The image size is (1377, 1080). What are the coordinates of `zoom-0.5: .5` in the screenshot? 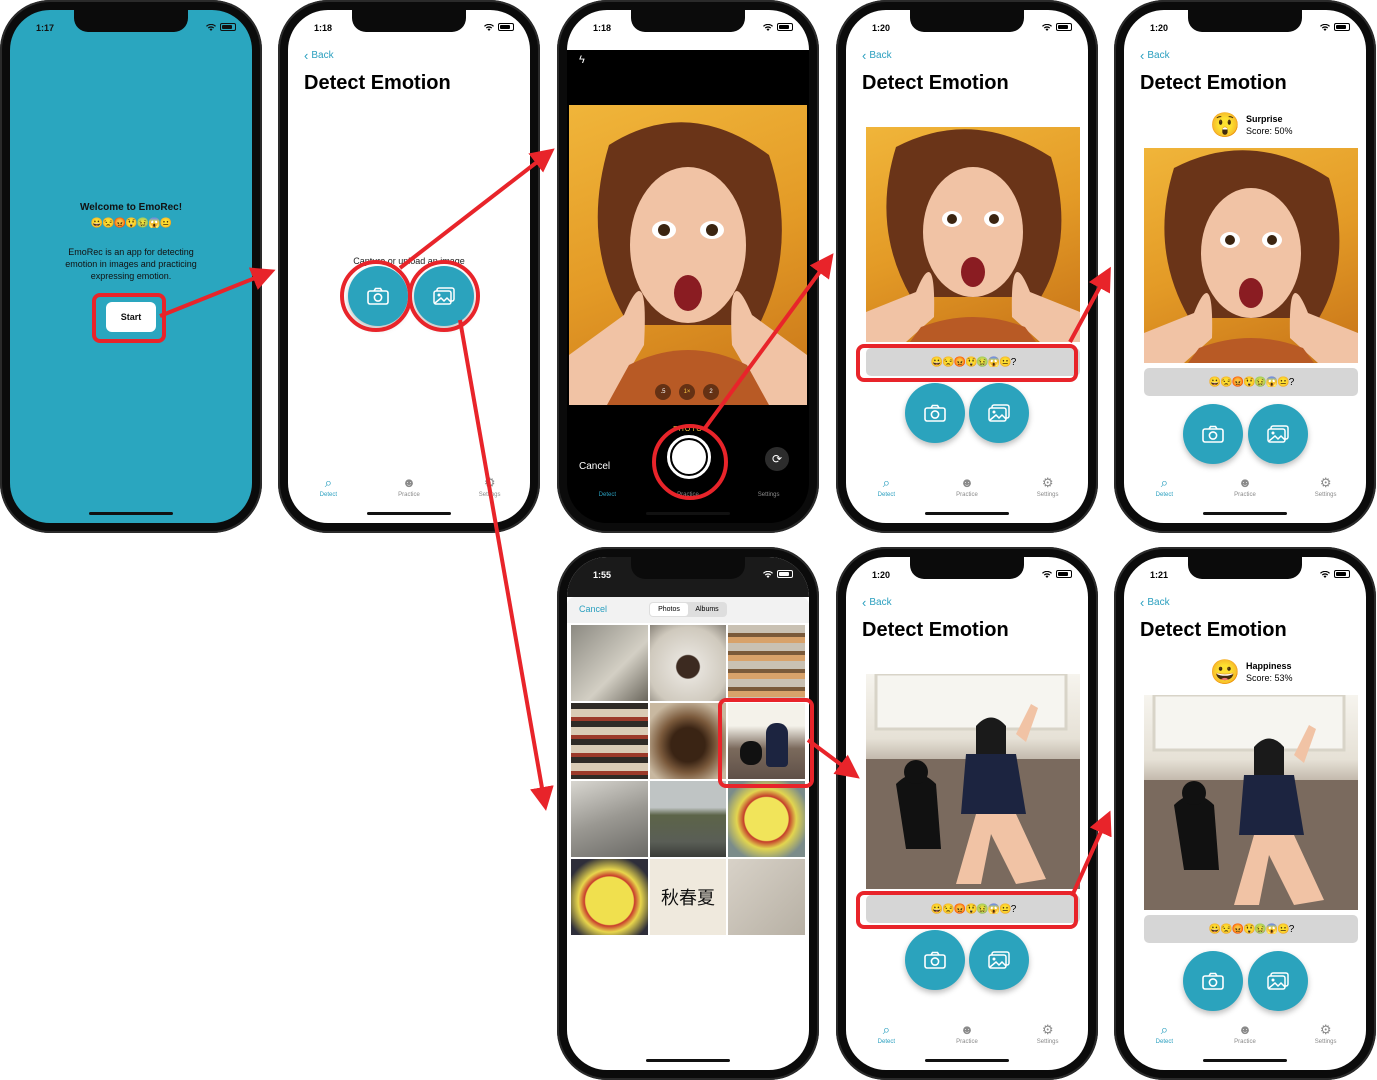 It's located at (663, 392).